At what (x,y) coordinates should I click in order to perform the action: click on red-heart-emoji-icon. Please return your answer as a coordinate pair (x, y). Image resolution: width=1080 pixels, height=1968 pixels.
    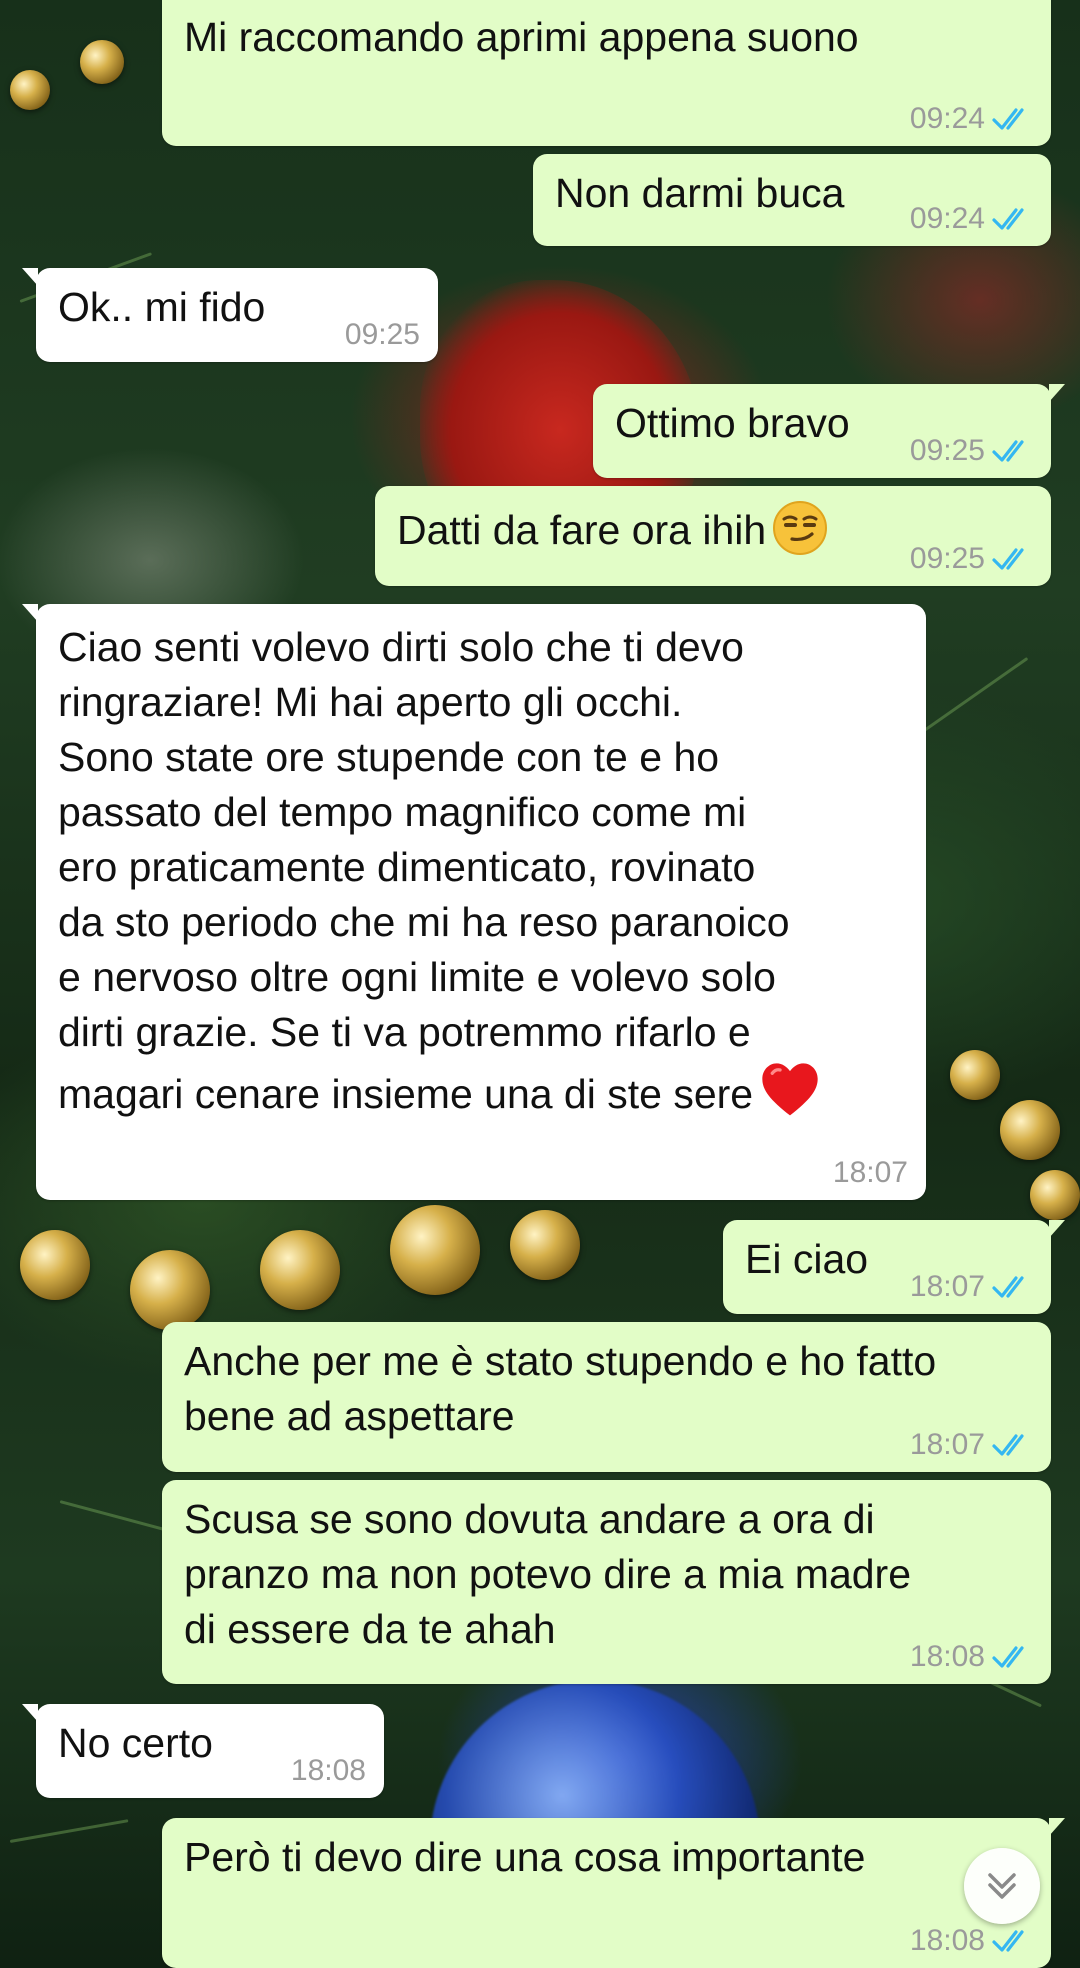
    Looking at the image, I should click on (790, 1089).